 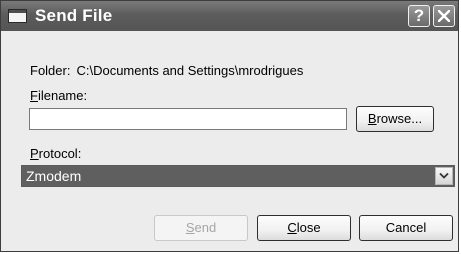 I want to click on window-title: Send File, so click(x=74, y=15).